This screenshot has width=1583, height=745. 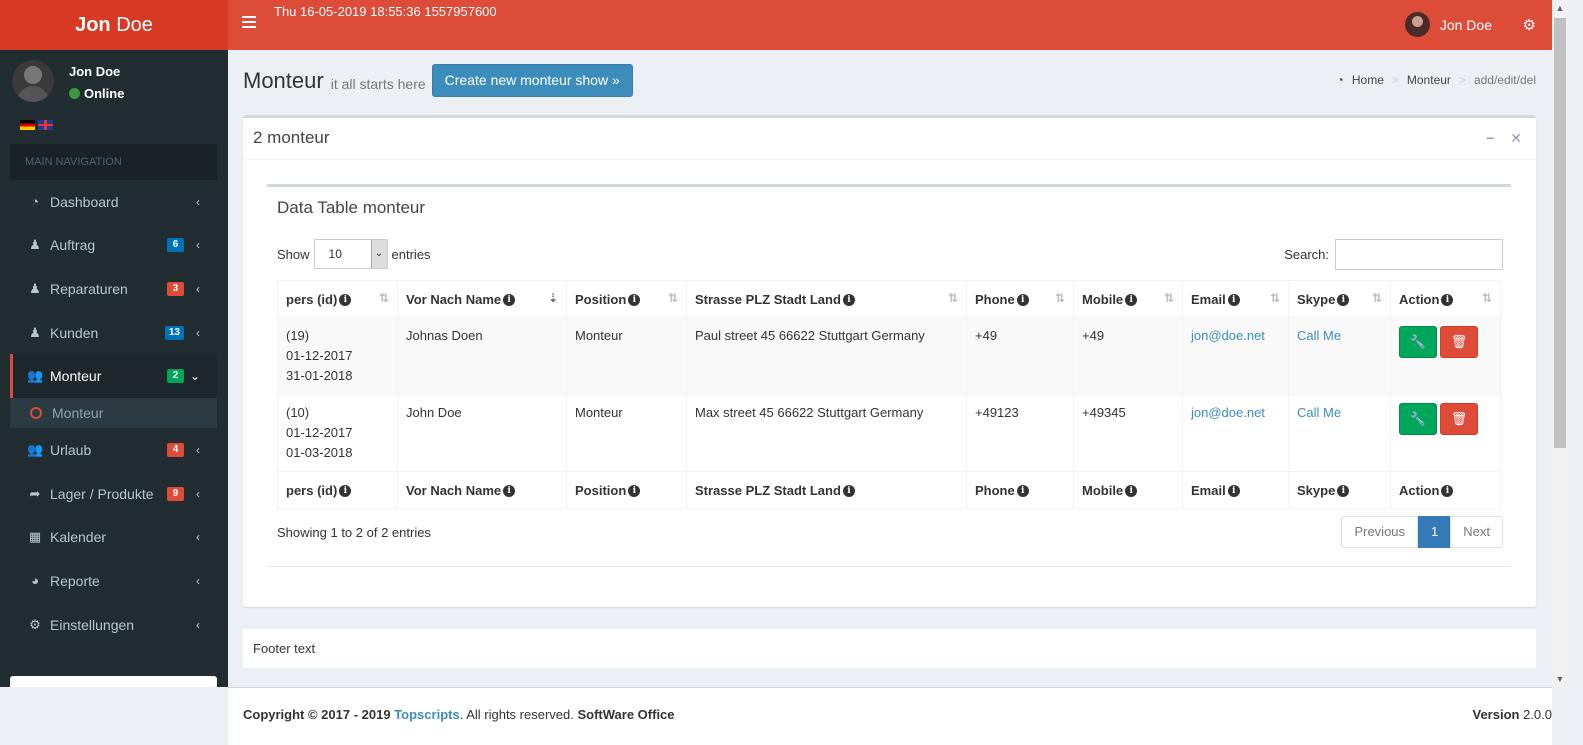 I want to click on search-input, so click(x=1419, y=254).